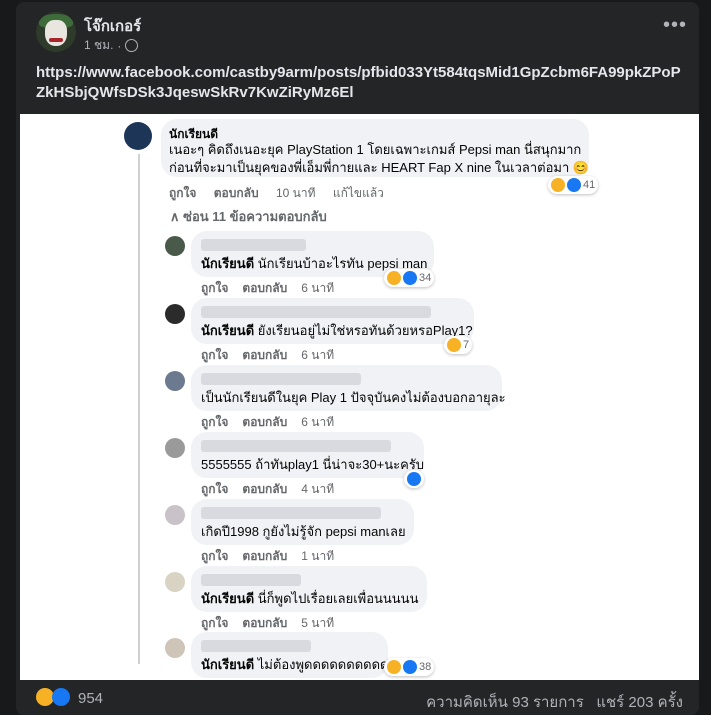 This screenshot has width=711, height=715. Describe the element at coordinates (139, 409) in the screenshot. I see `thread-line` at that location.